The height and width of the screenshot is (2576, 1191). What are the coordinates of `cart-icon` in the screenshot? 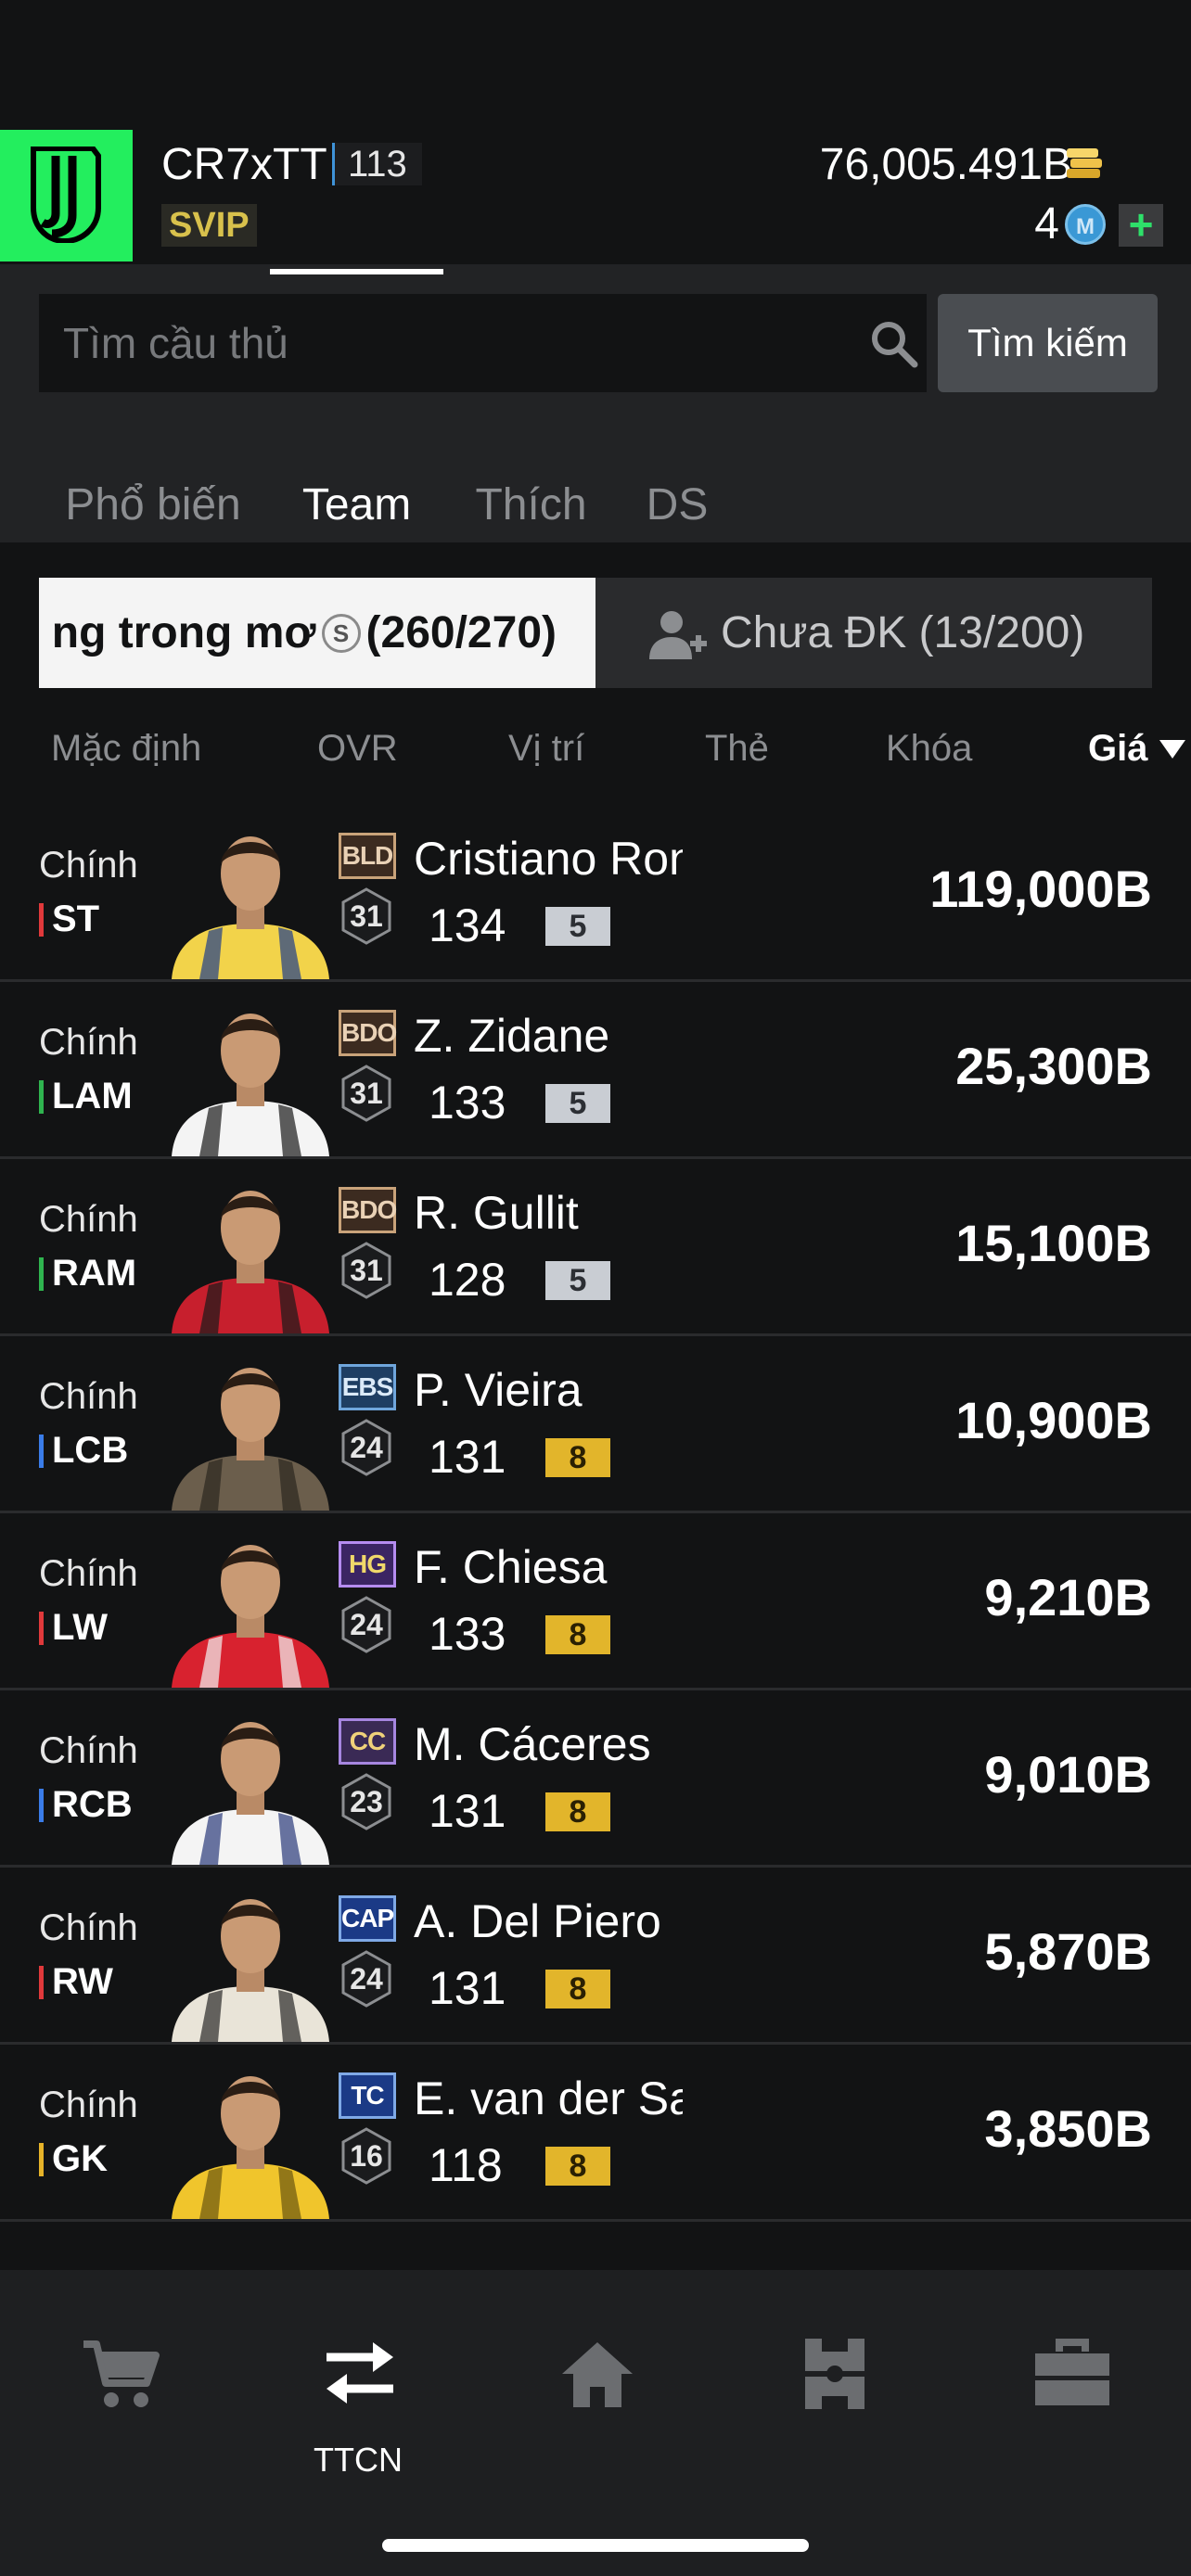 It's located at (121, 2373).